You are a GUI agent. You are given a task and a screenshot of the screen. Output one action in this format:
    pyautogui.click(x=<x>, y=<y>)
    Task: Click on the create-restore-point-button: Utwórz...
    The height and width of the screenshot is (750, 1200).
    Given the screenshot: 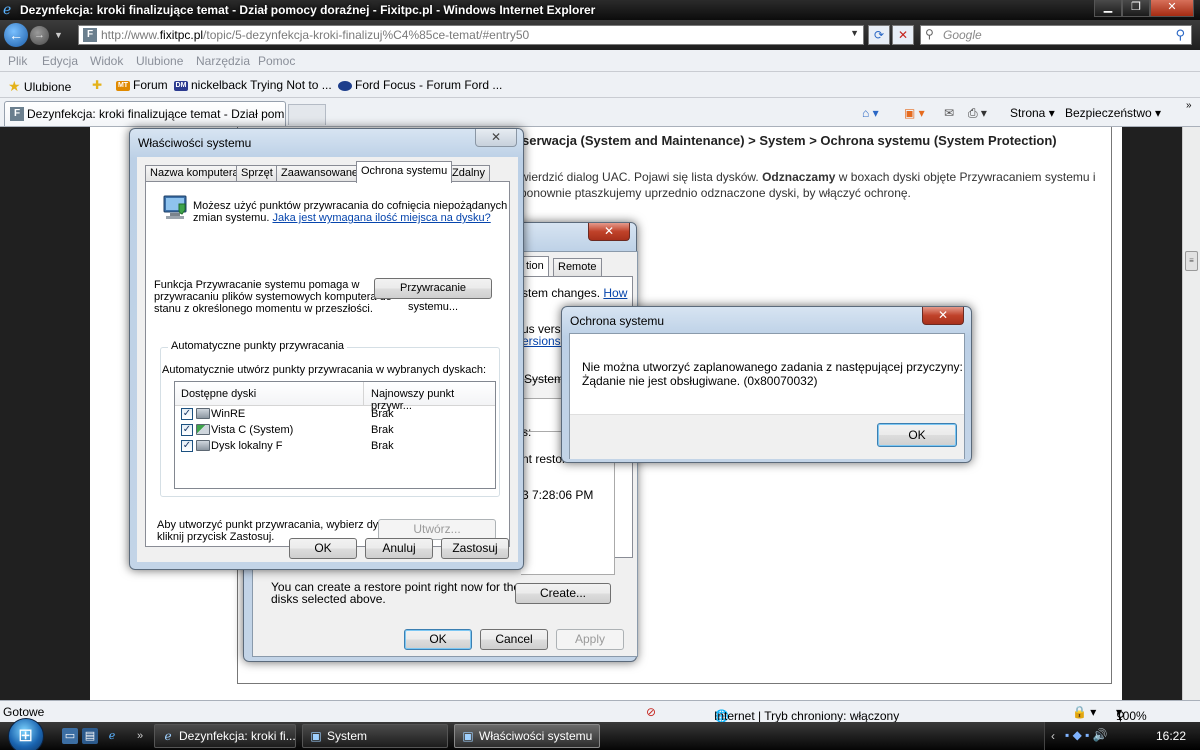 What is the action you would take?
    pyautogui.click(x=437, y=529)
    